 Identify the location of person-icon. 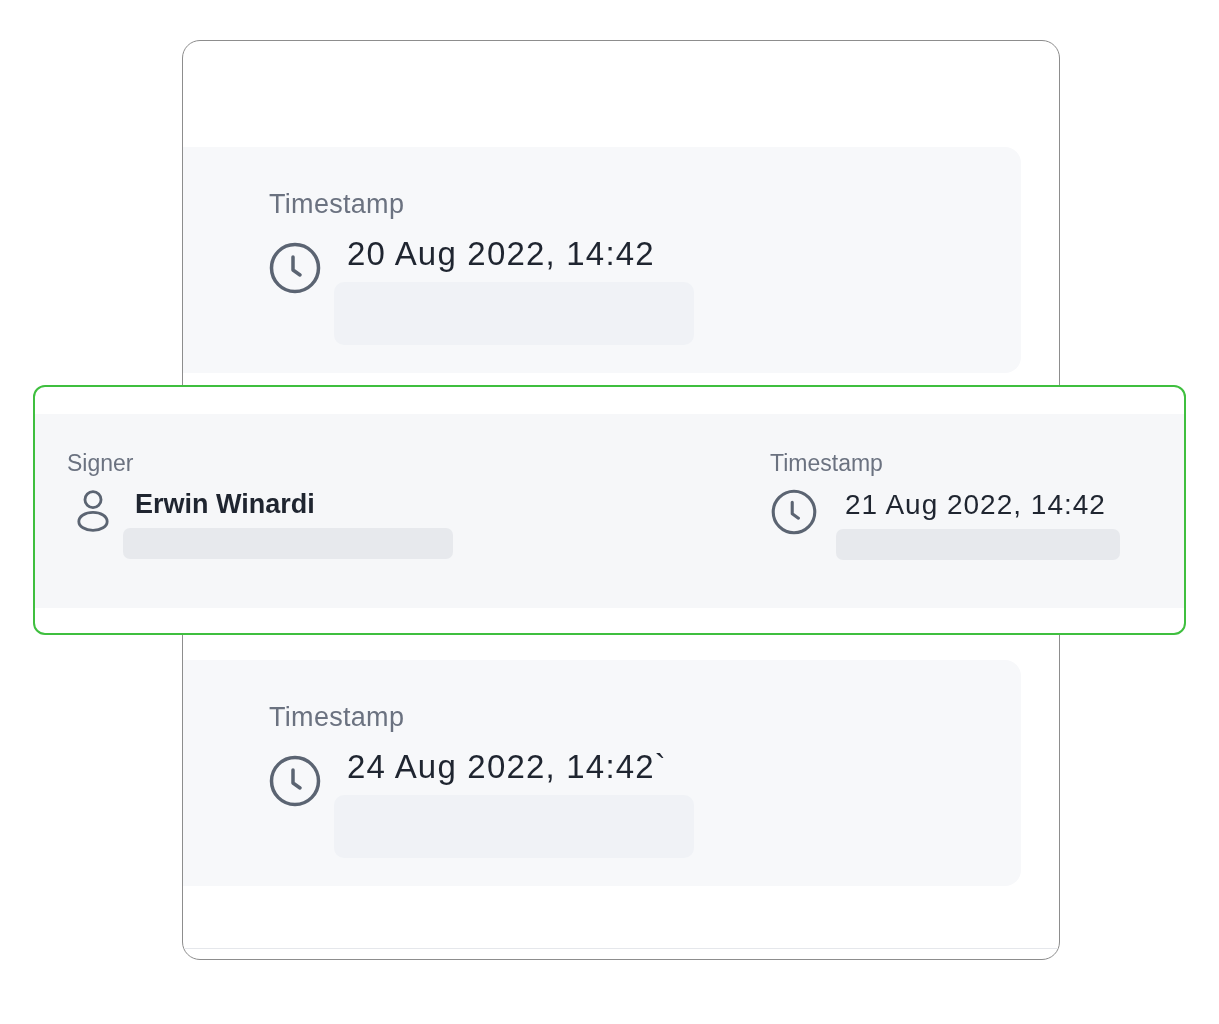
(93, 511).